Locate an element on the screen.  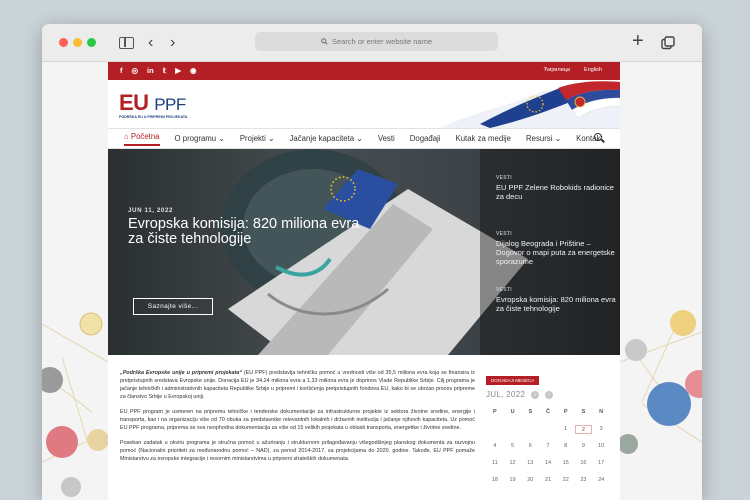
twitter-icon: 𝕥 is located at coordinates (165, 71).